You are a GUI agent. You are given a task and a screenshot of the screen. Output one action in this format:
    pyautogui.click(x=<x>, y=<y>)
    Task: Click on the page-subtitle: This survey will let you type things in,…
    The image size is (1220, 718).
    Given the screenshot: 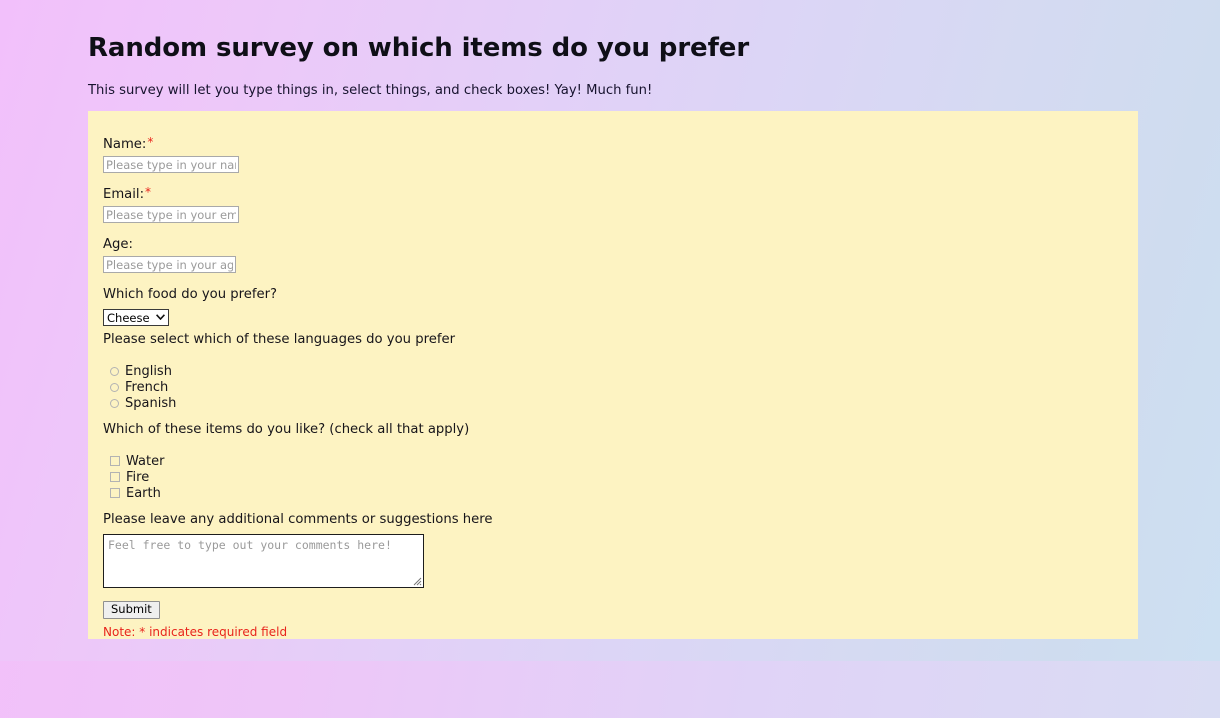 What is the action you would take?
    pyautogui.click(x=370, y=90)
    